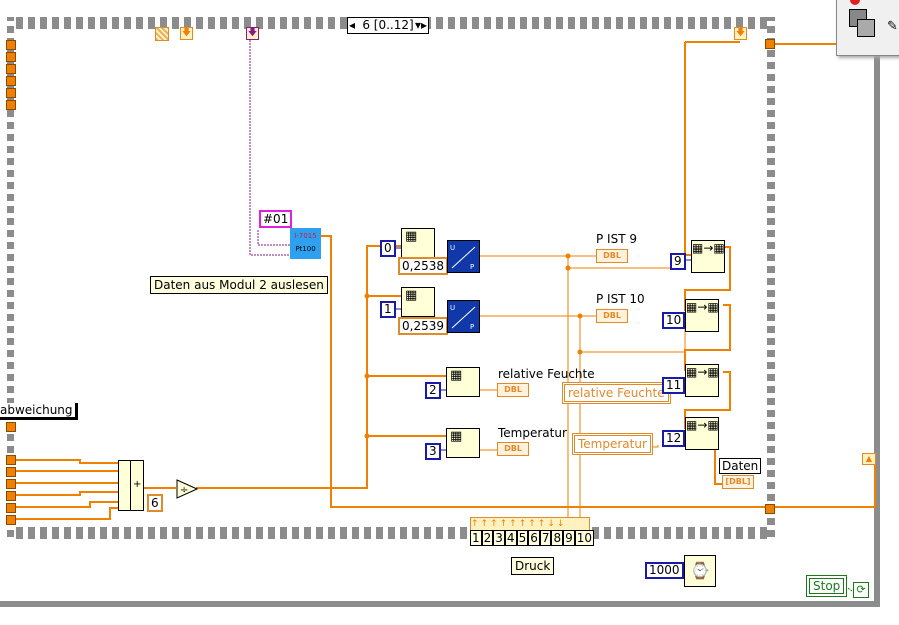  I want to click on index-constant-11: 11, so click(674, 385).